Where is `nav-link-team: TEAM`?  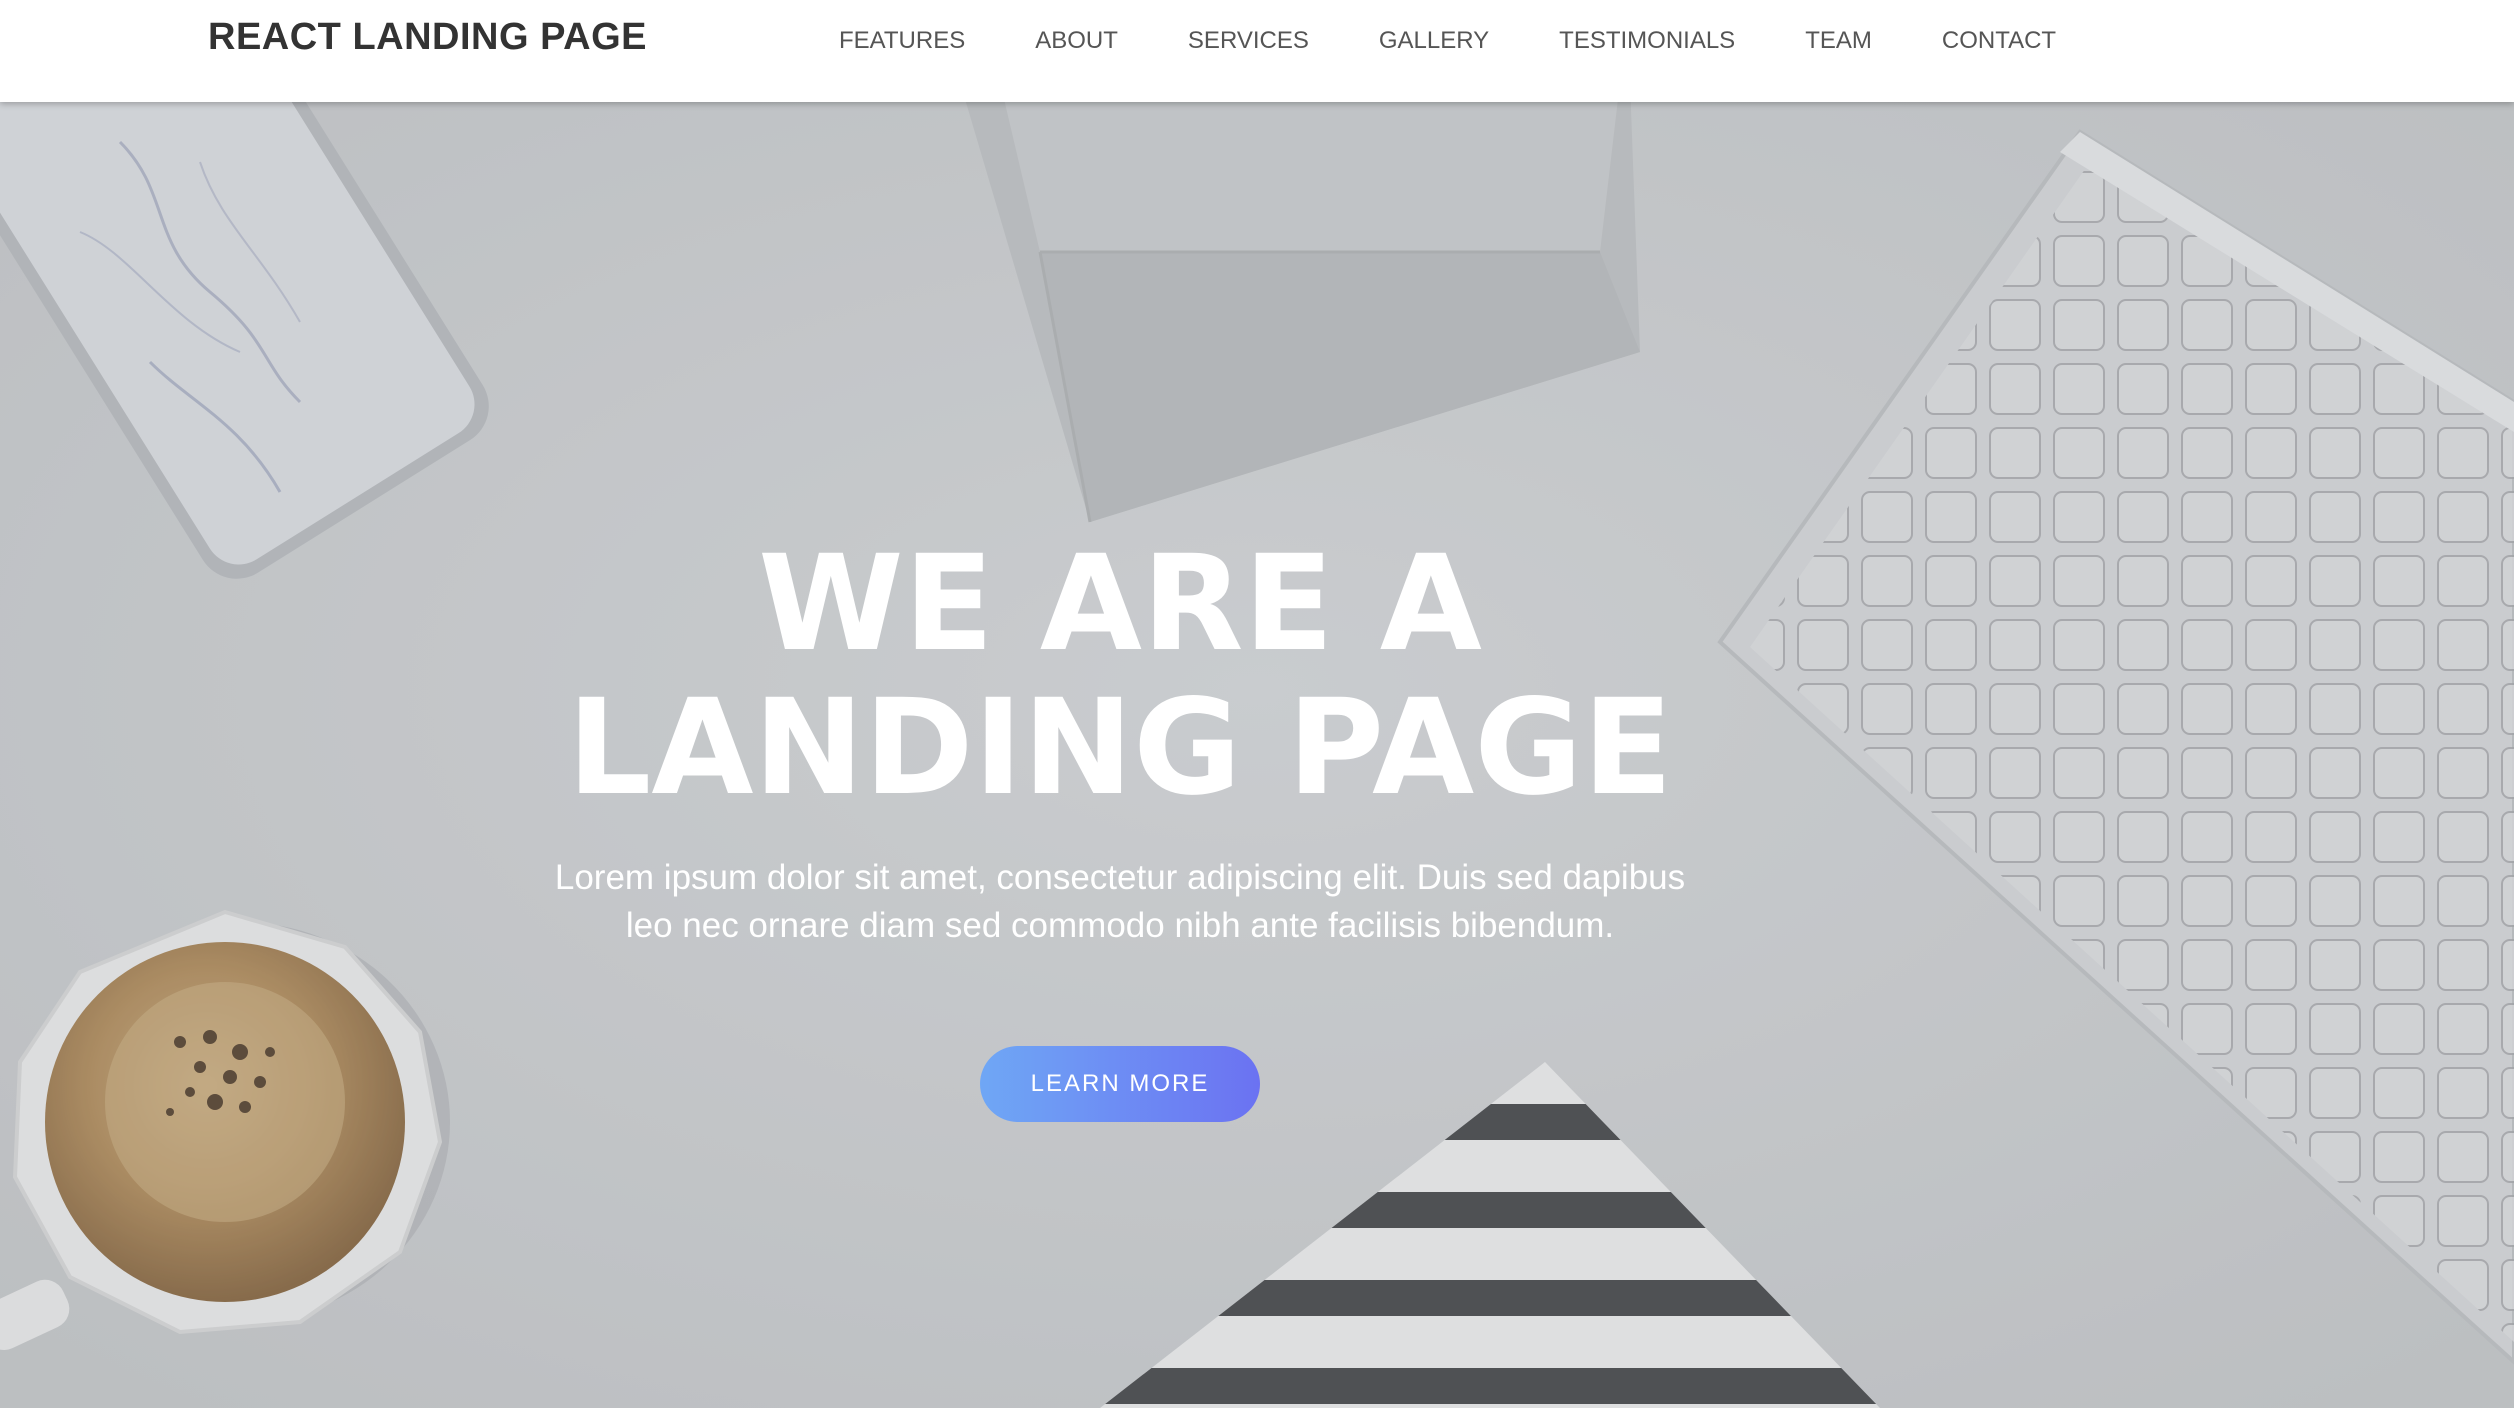
nav-link-team: TEAM is located at coordinates (1838, 41).